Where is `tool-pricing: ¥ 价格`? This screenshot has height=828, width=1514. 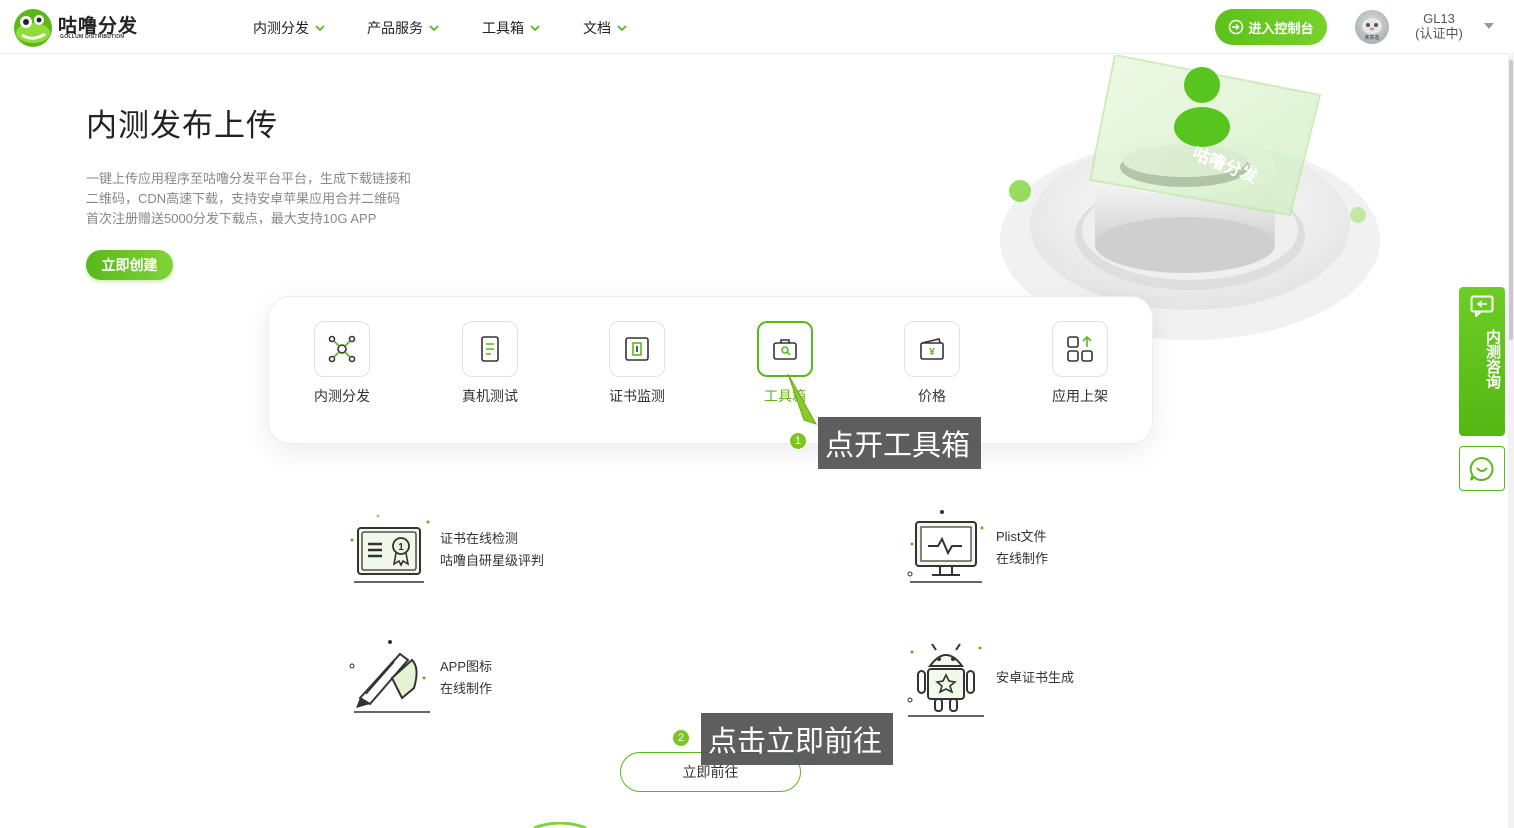 tool-pricing: ¥ 价格 is located at coordinates (932, 363).